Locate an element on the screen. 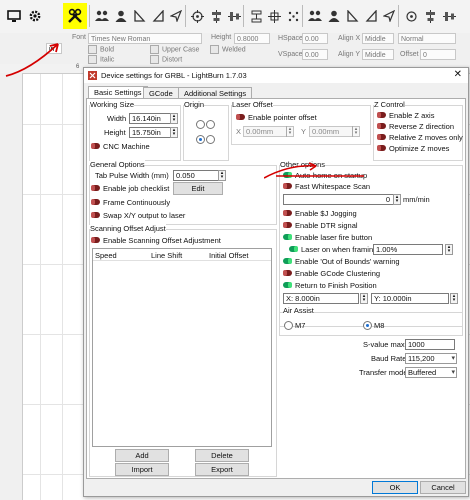  transfer-mode-select: Buffered is located at coordinates (431, 372).